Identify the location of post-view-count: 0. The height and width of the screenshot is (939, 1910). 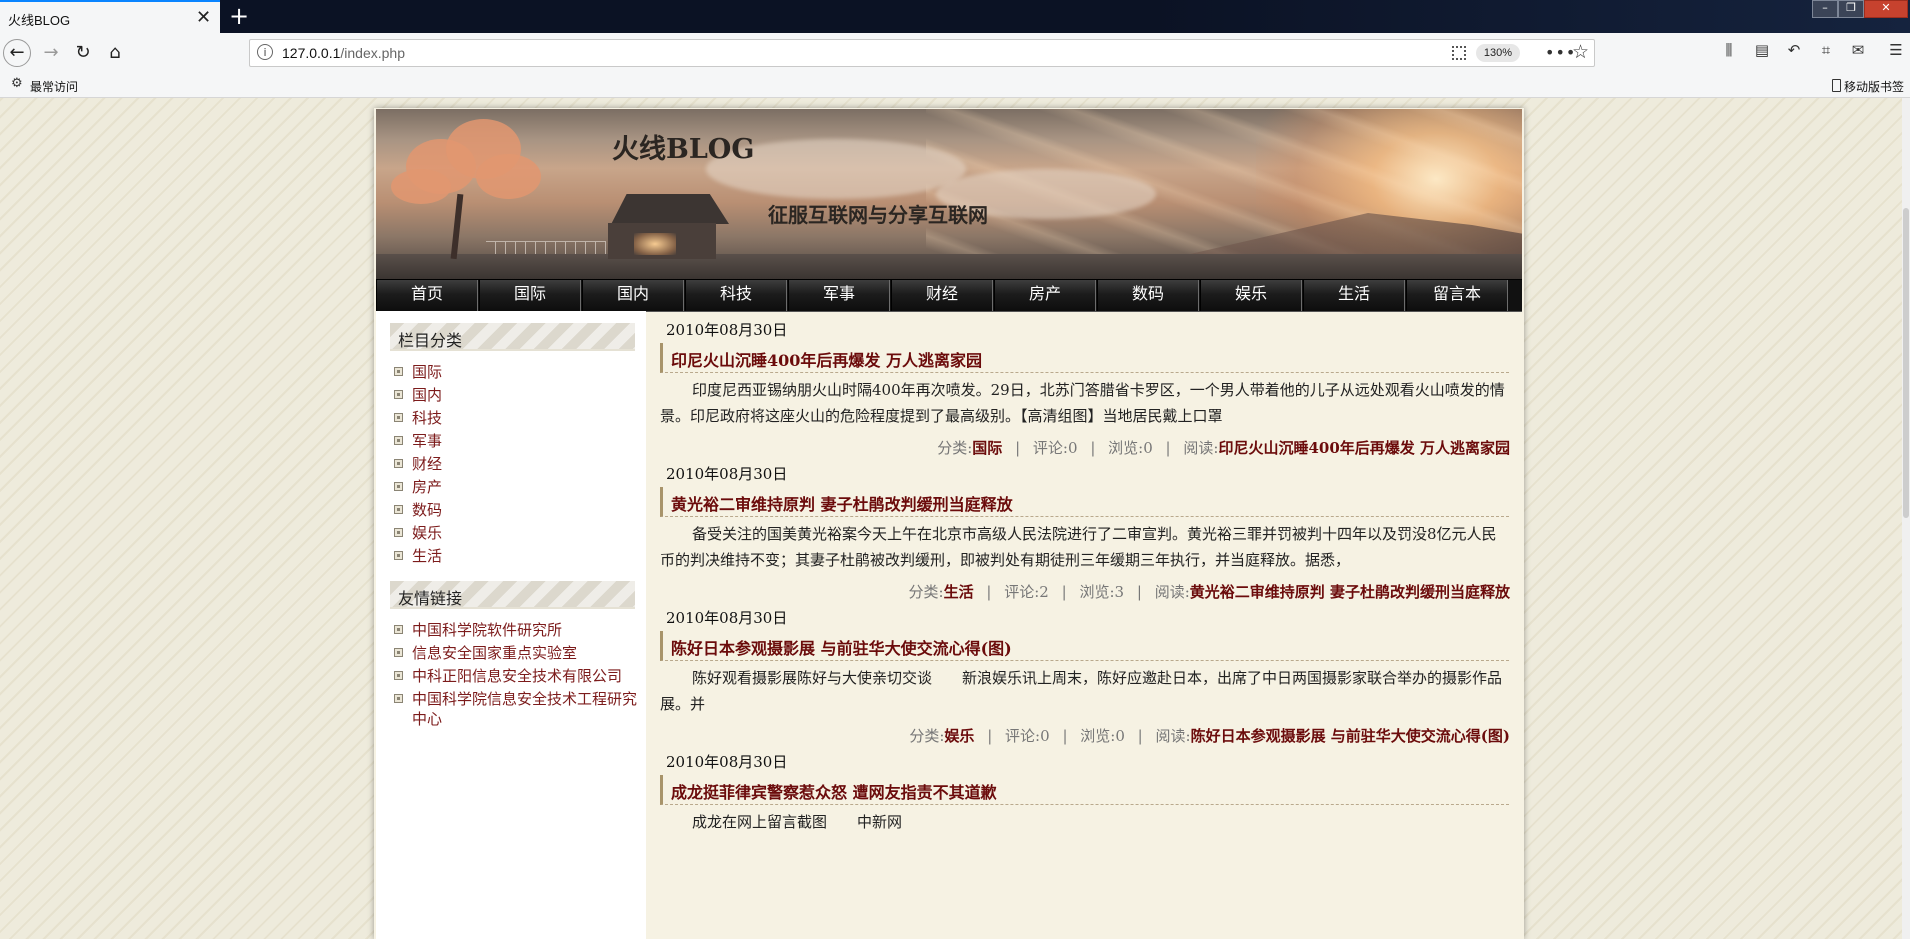
(1120, 736).